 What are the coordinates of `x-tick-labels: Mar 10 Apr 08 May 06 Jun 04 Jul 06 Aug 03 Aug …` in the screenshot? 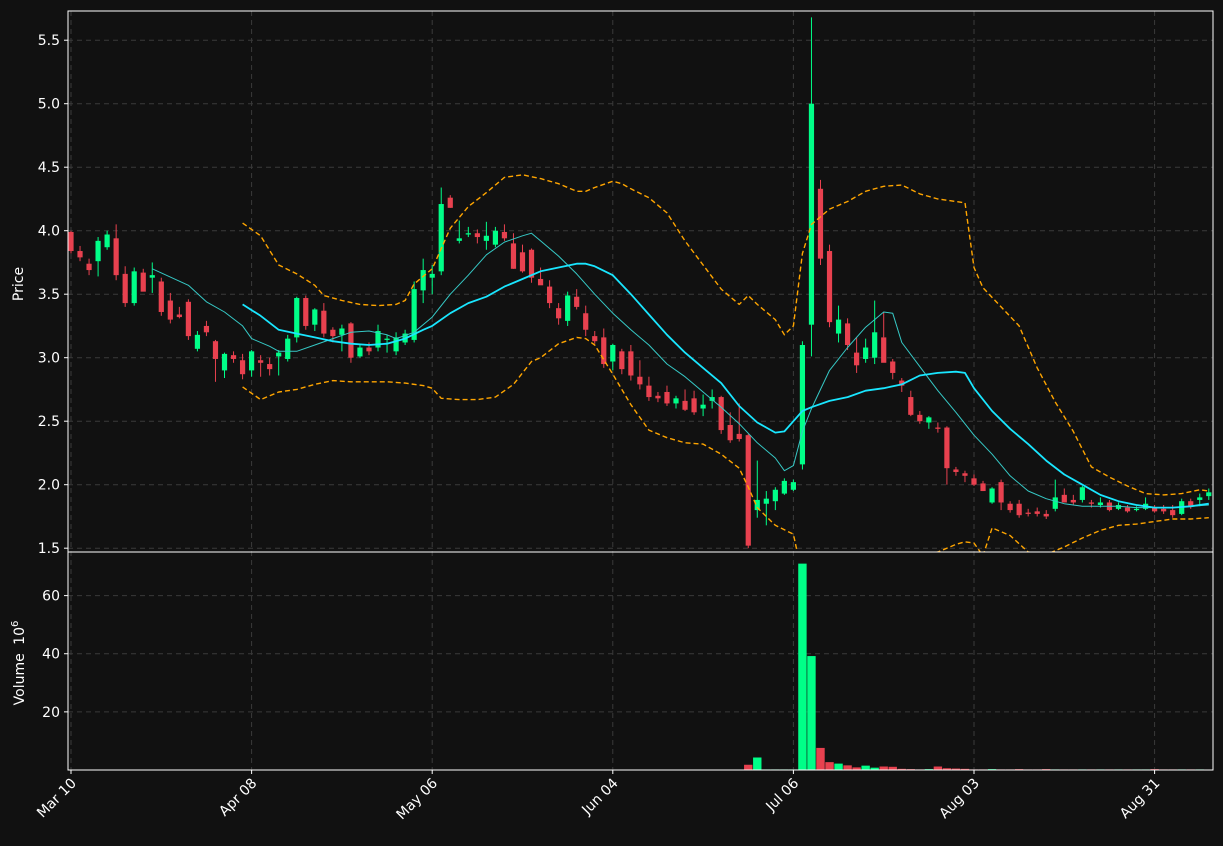 It's located at (598, 796).